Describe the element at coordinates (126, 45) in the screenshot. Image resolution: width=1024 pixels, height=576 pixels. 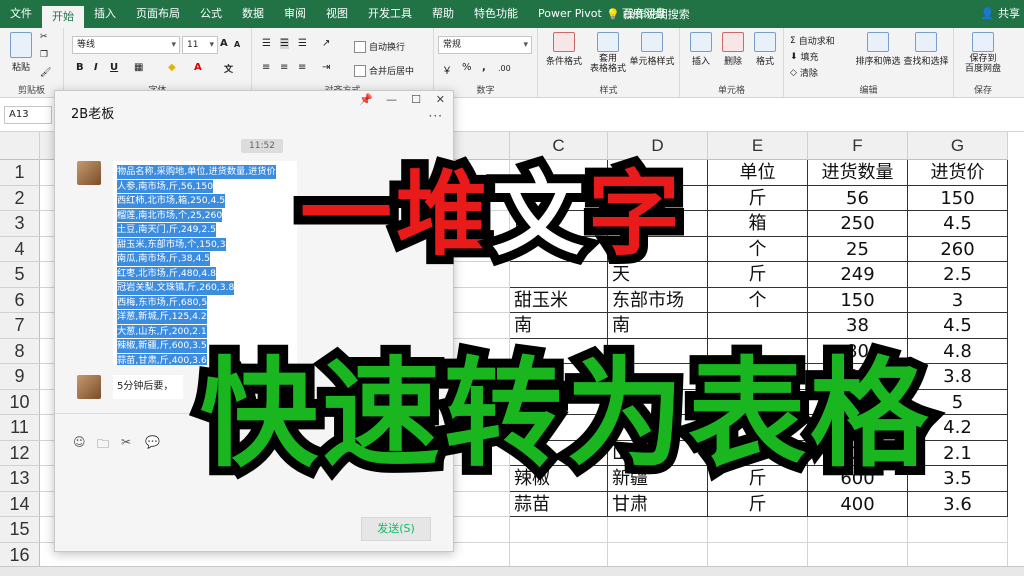
I see `font-name-select: 等线` at that location.